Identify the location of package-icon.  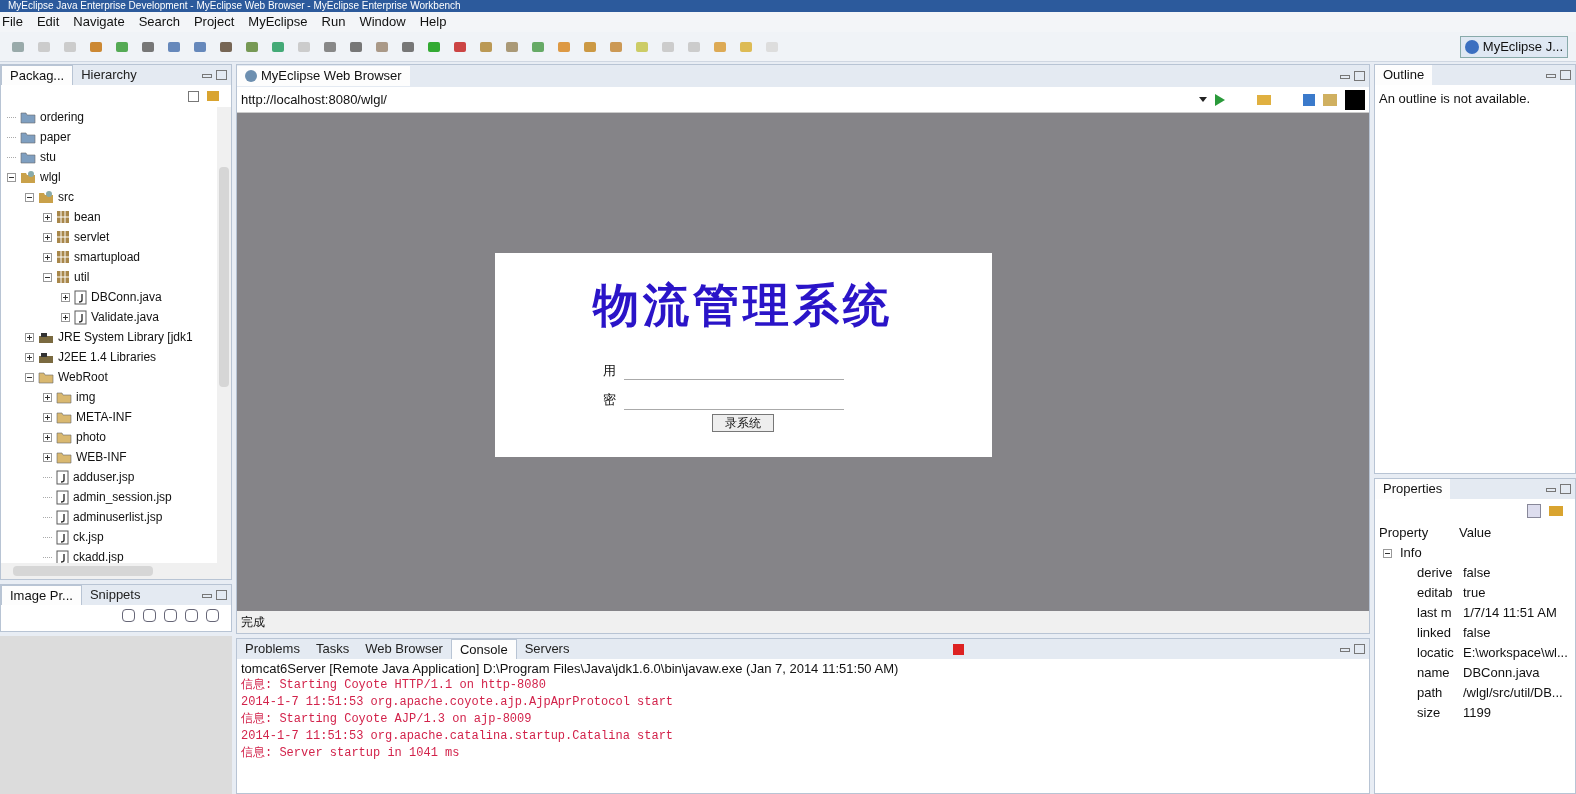
(63, 277).